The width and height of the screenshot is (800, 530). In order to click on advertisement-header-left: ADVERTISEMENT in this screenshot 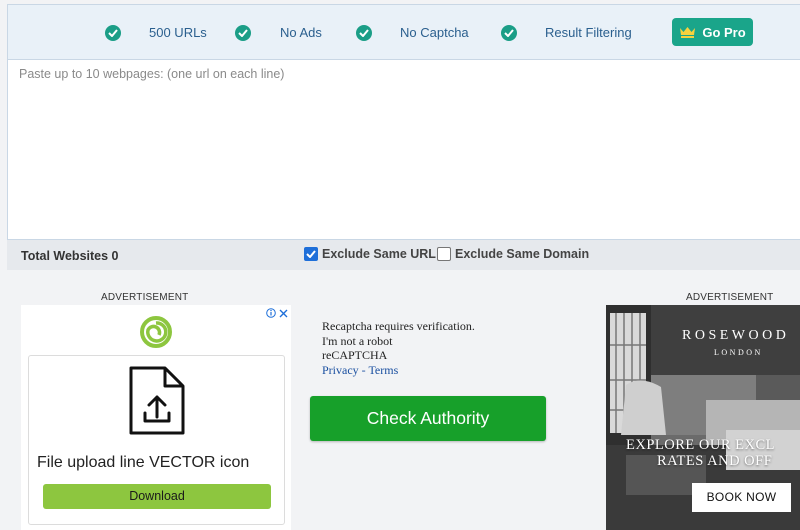, I will do `click(145, 297)`.